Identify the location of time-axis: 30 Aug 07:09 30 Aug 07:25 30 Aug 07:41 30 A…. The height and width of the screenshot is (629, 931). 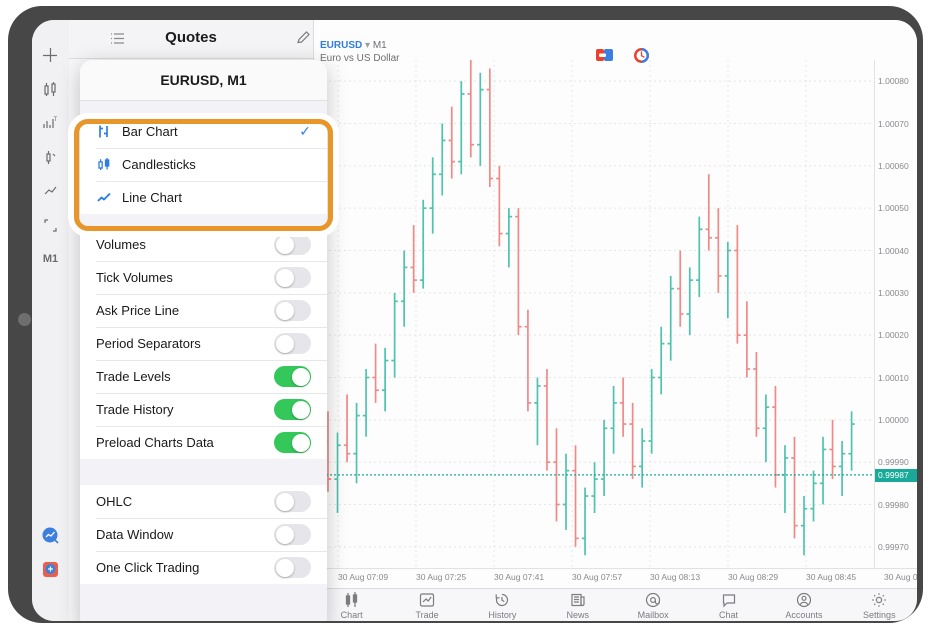
(615, 578).